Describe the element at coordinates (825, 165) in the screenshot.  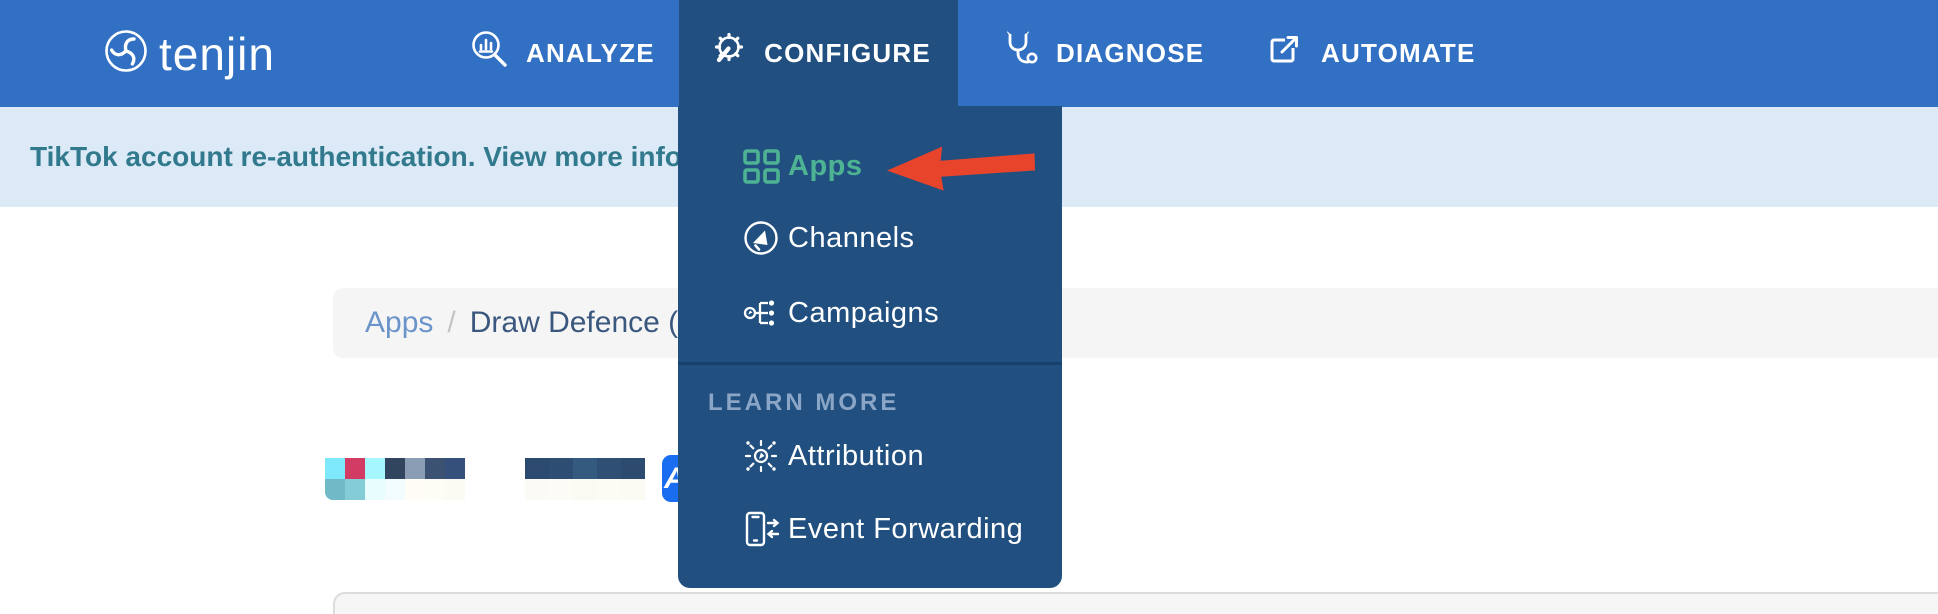
I see `menu-item-label: Apps` at that location.